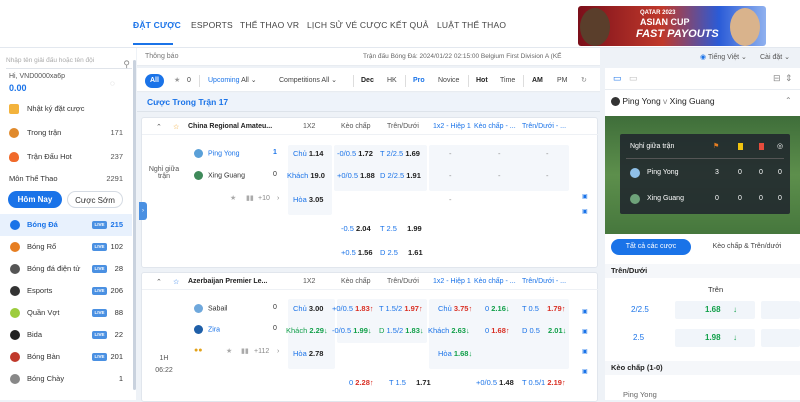  Describe the element at coordinates (356, 229) in the screenshot. I see `odds-handicap-alt-home: -0.5 2.04` at that location.